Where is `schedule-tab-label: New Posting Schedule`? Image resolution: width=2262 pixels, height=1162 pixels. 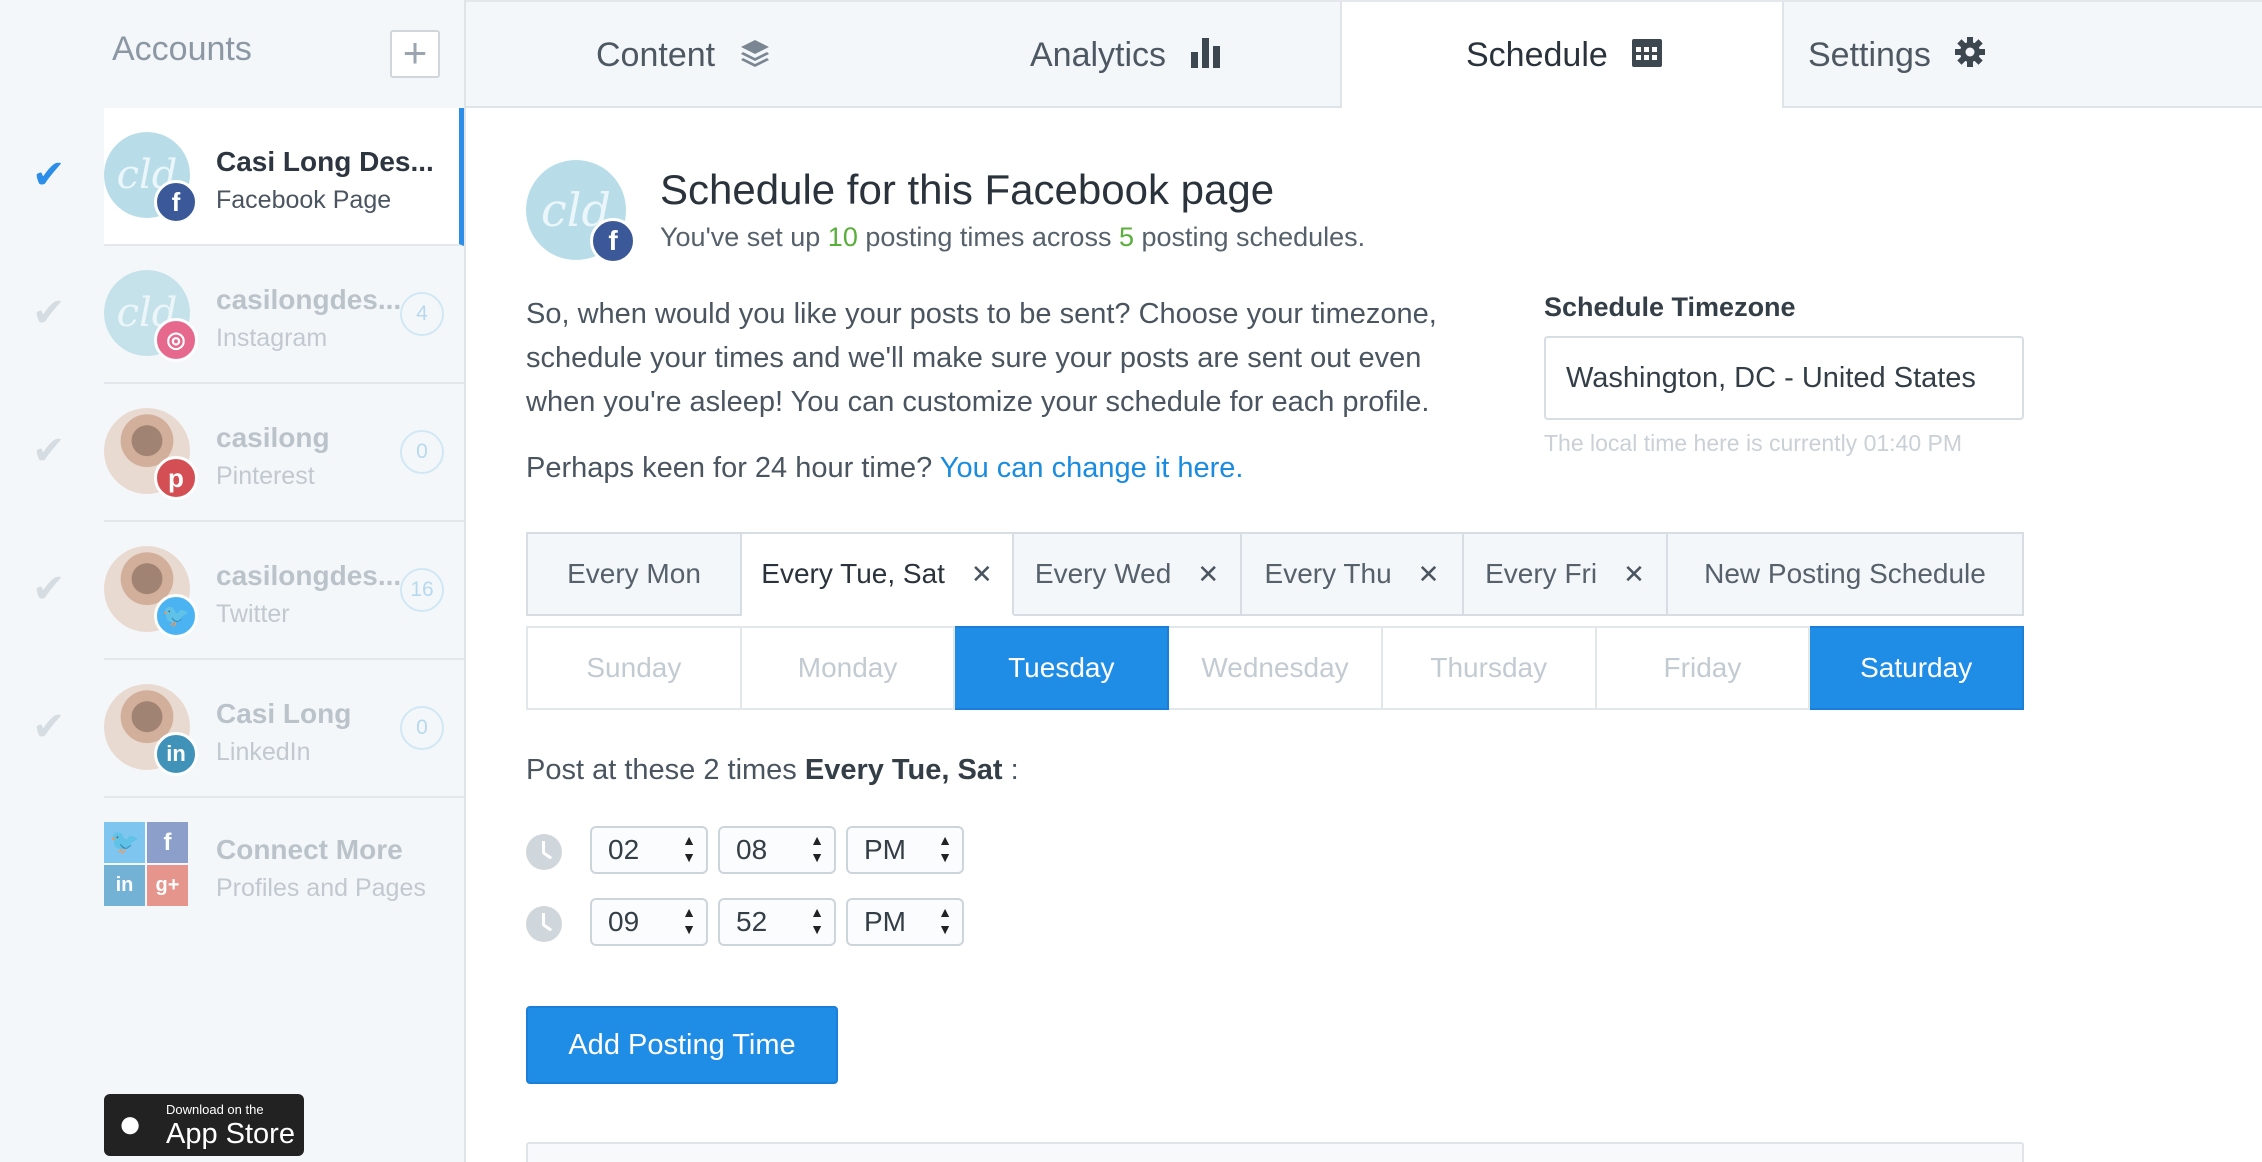 schedule-tab-label: New Posting Schedule is located at coordinates (1845, 573).